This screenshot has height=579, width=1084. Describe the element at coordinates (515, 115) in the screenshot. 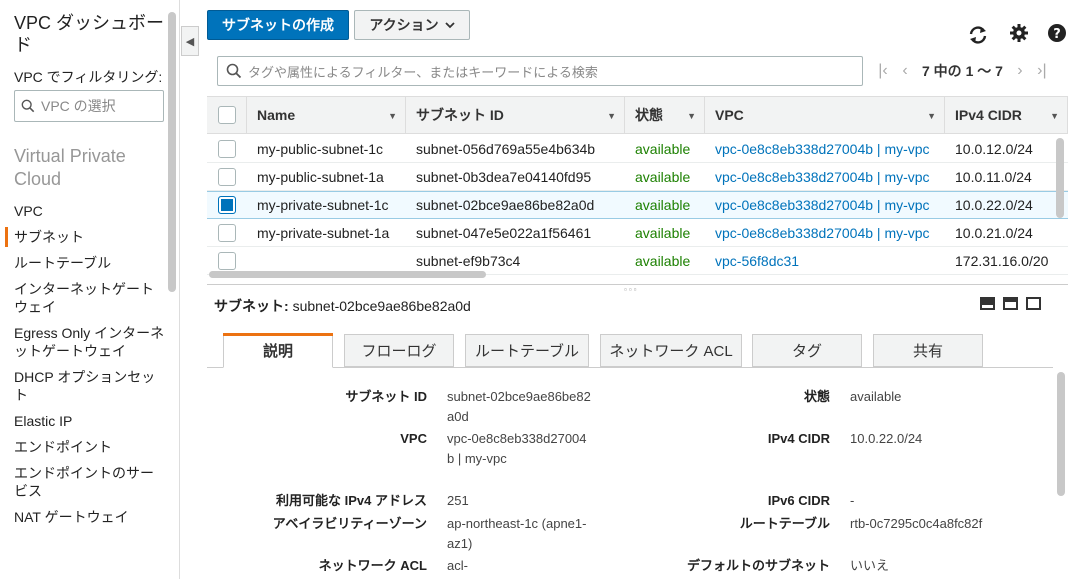

I see `column-header-subnet-id: サブネット ID ▼` at that location.